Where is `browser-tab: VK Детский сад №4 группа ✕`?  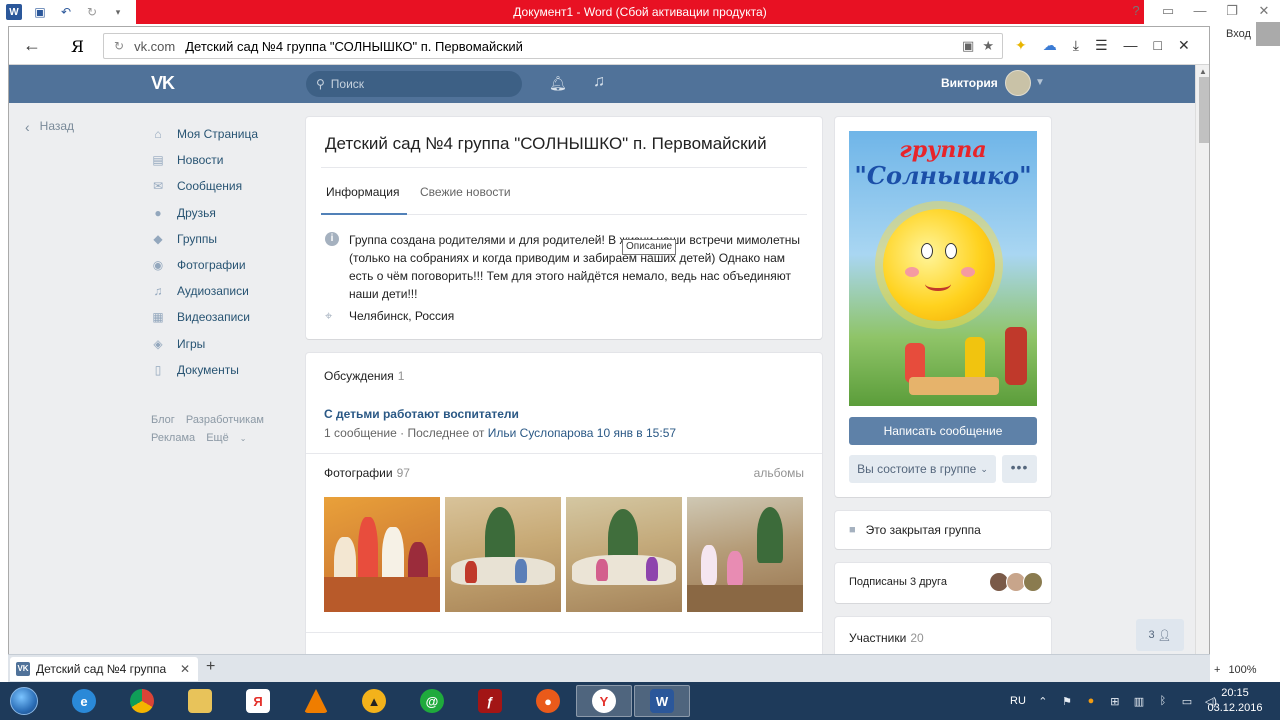 browser-tab: VK Детский сад №4 группа ✕ is located at coordinates (104, 669).